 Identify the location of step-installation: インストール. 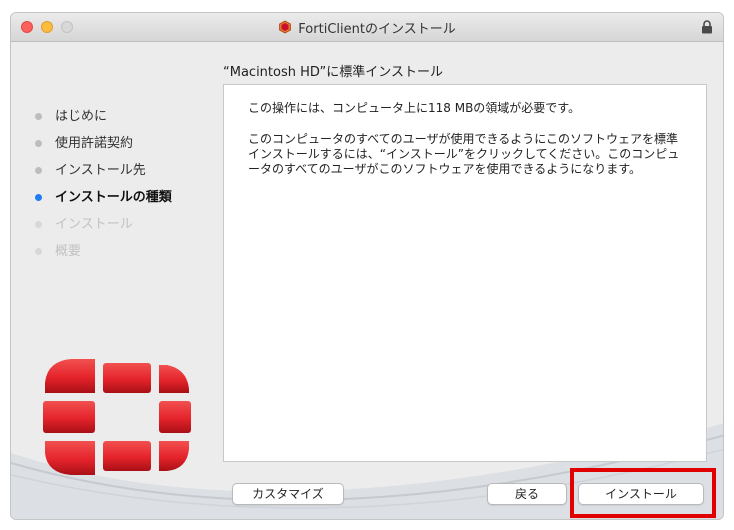
(123, 228).